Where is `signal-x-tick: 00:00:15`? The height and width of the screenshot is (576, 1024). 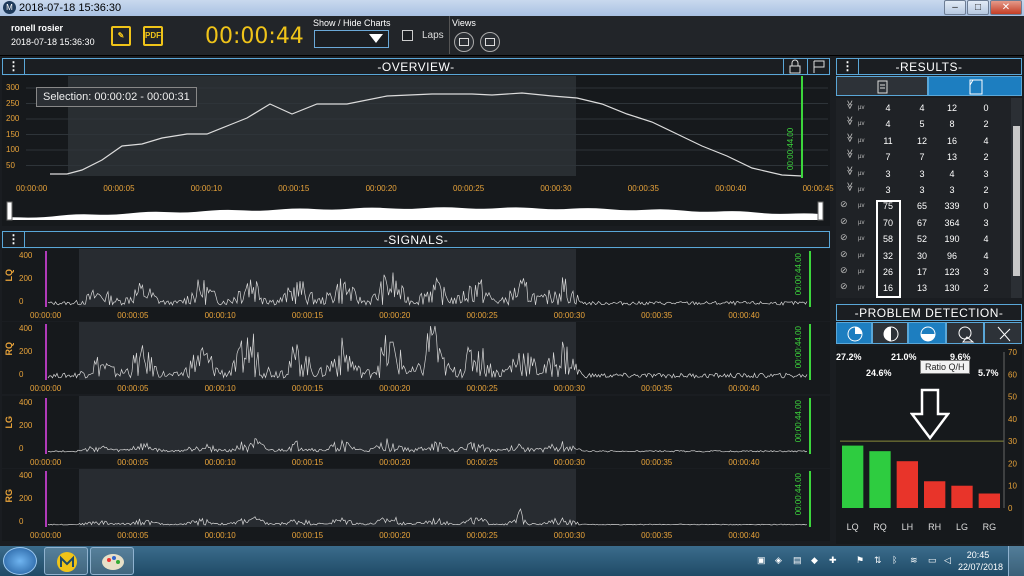
signal-x-tick: 00:00:15 is located at coordinates (307, 315).